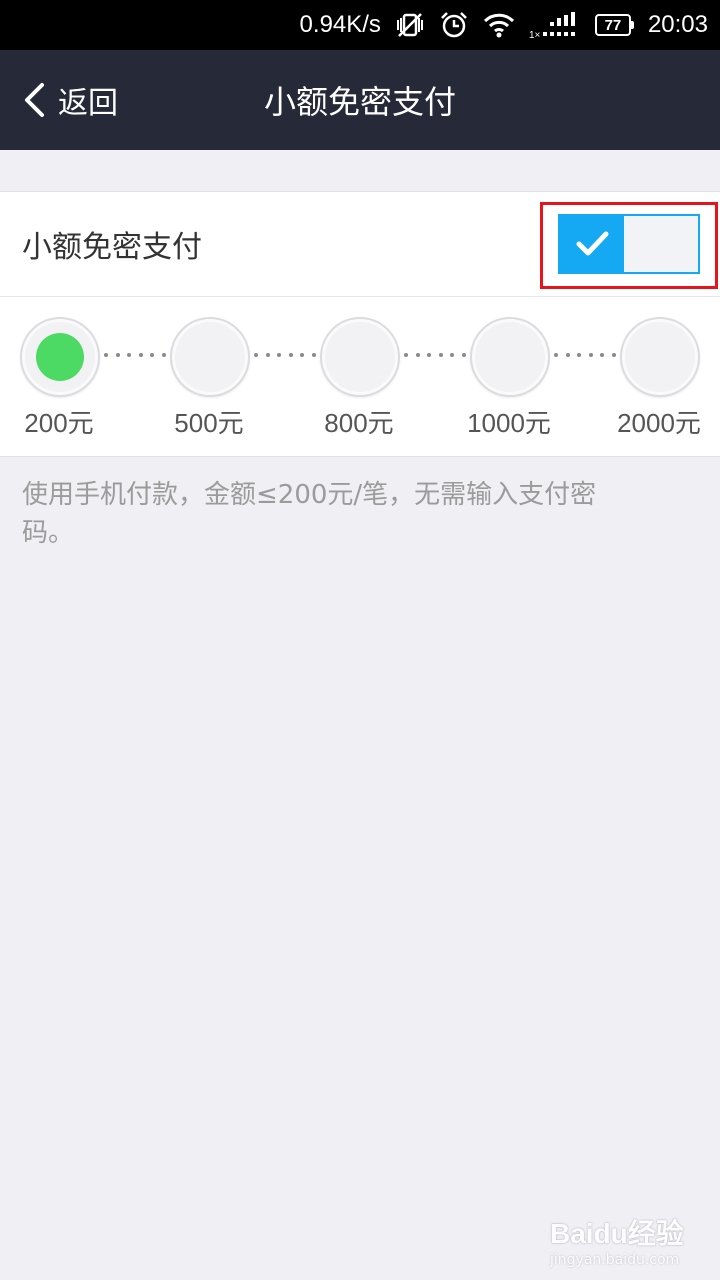 The image size is (720, 1280). Describe the element at coordinates (660, 357) in the screenshot. I see `amount-option-2000` at that location.